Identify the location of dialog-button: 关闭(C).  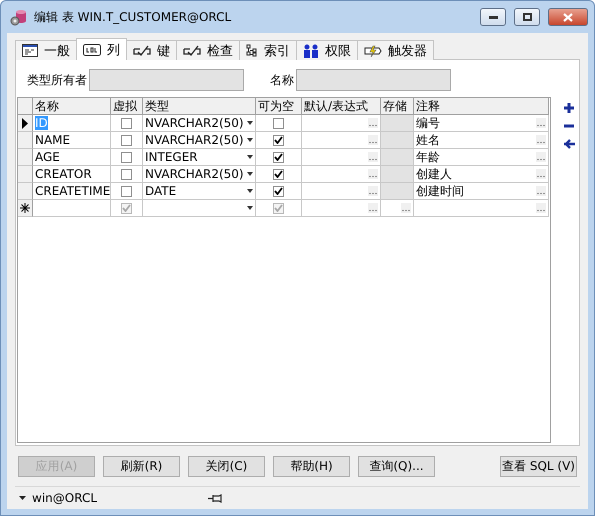
(226, 466).